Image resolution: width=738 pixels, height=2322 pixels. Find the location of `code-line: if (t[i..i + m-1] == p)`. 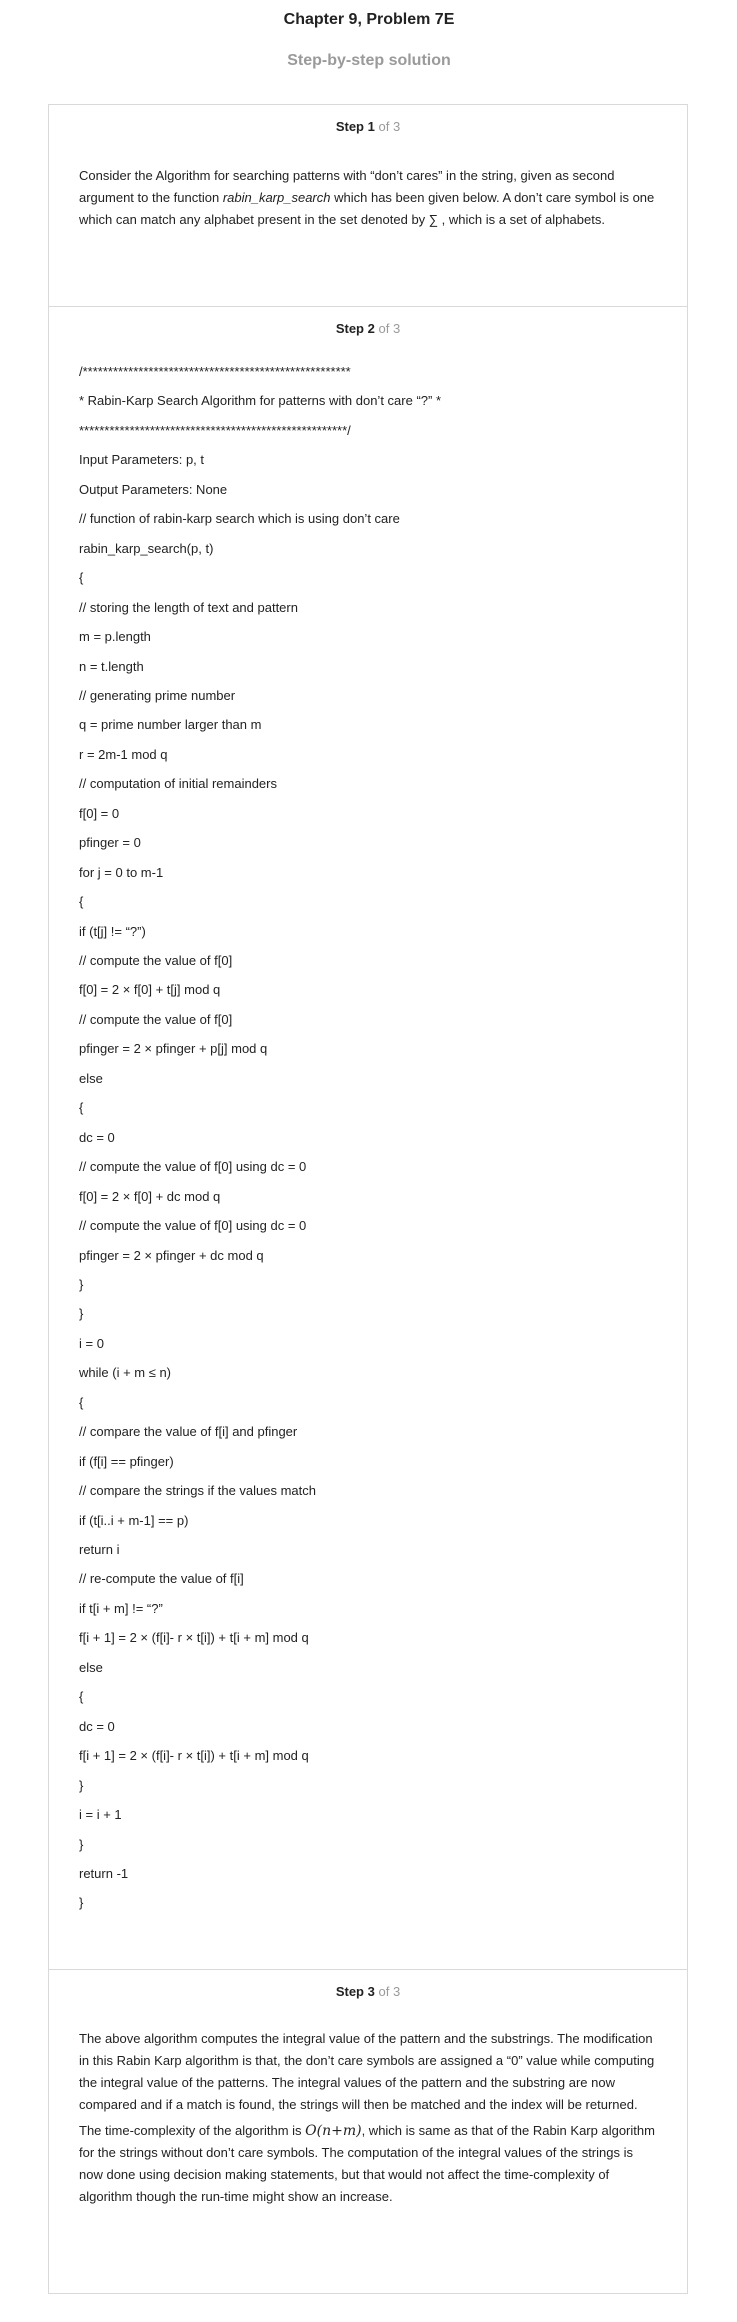

code-line: if (t[i..i + m-1] == p) is located at coordinates (134, 1520).